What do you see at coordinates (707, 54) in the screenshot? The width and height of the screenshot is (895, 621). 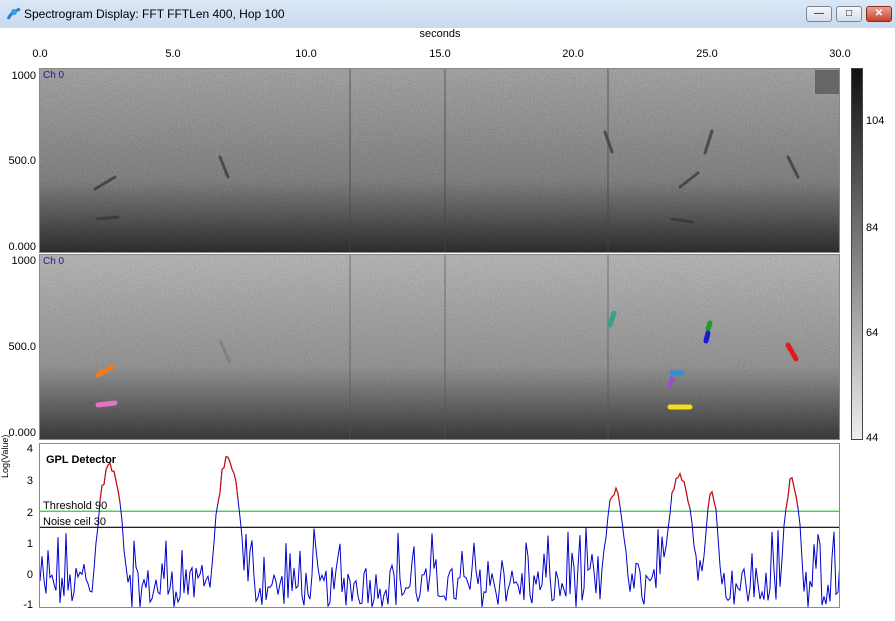 I see `x-tick-label: 25.0` at bounding box center [707, 54].